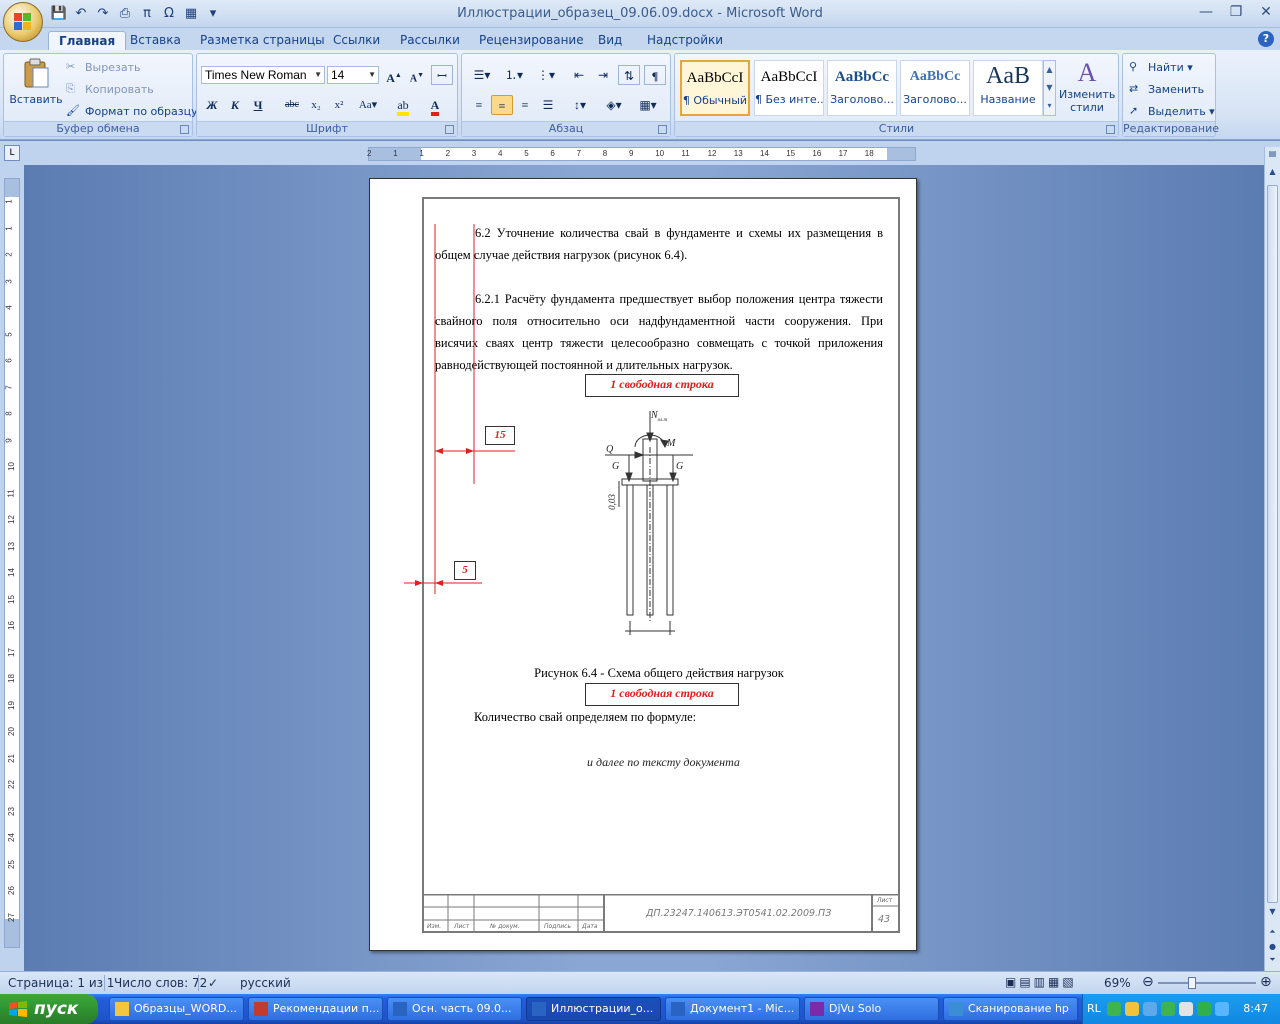  Describe the element at coordinates (482, 75) in the screenshot. I see `bullets-icon: ☰▾` at that location.